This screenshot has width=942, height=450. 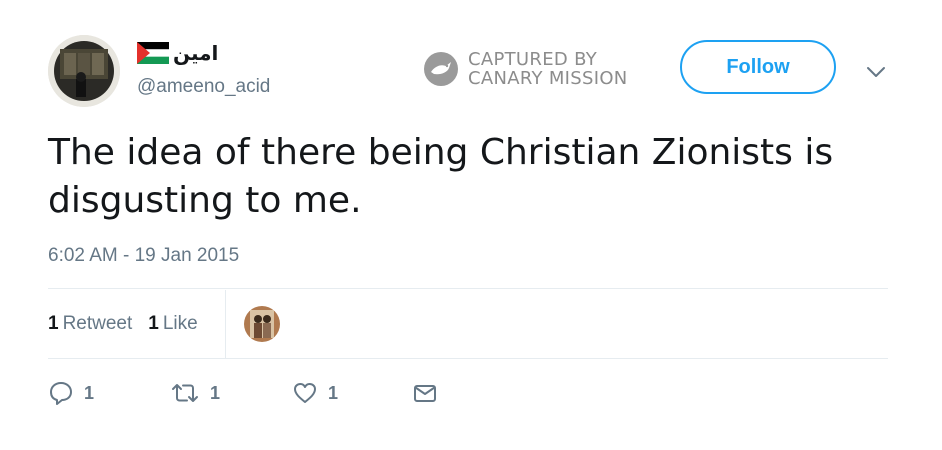 What do you see at coordinates (333, 392) in the screenshot?
I see `like-count: 1` at bounding box center [333, 392].